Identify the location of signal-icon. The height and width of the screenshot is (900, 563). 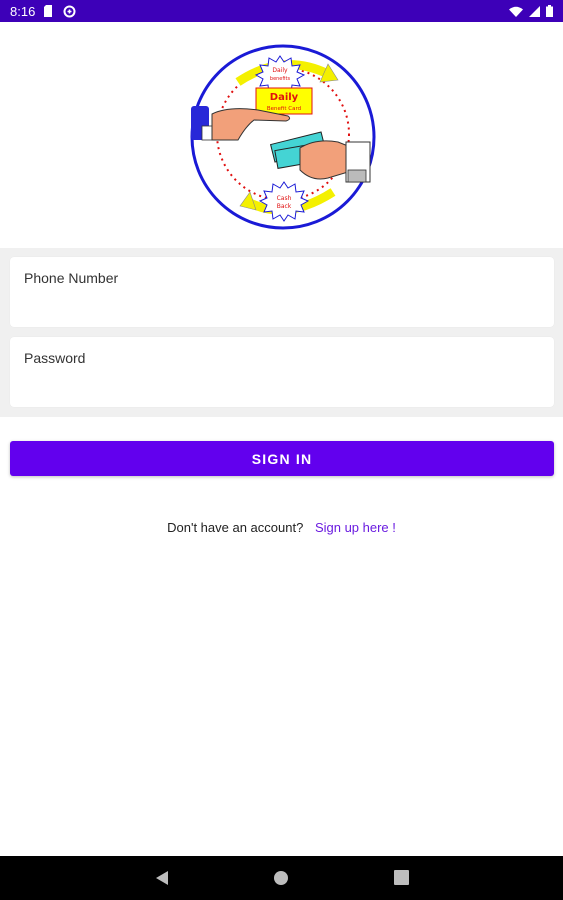
(534, 11).